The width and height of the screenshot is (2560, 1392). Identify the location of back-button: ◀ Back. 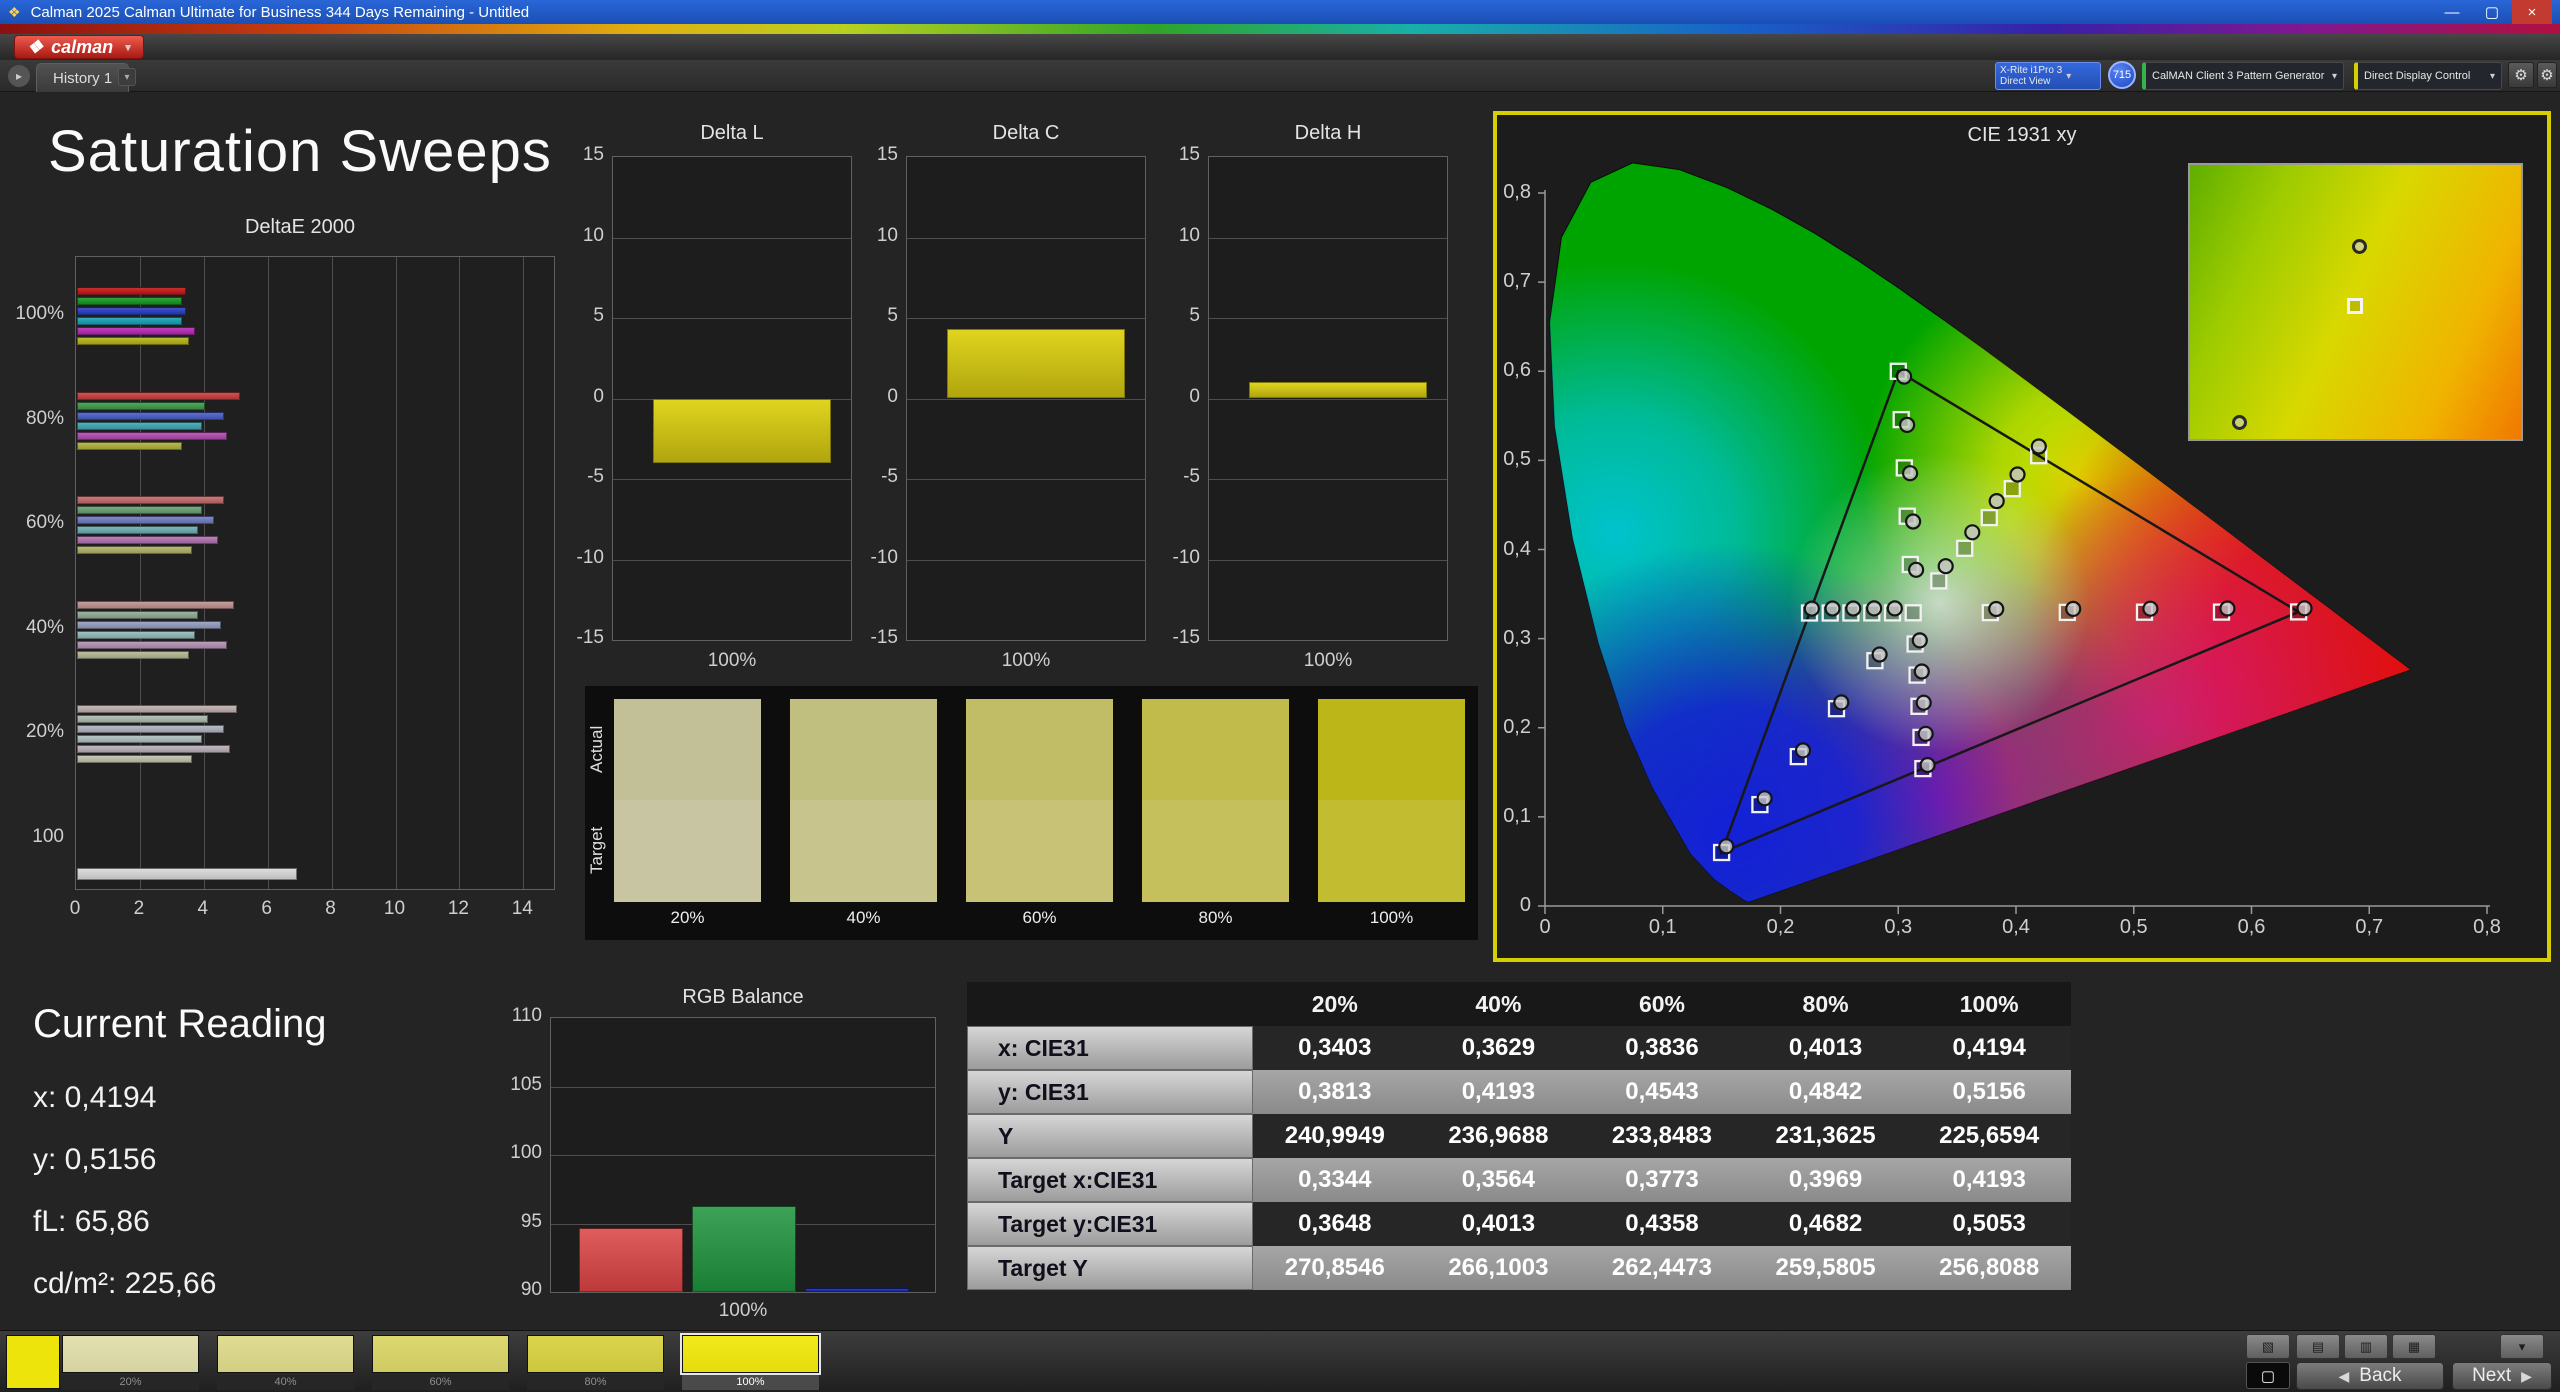
(2370, 1376).